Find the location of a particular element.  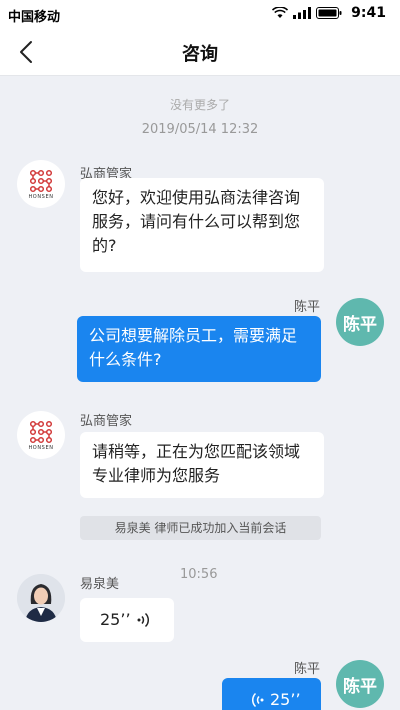

sender-name: 弘商管家 is located at coordinates (106, 421).